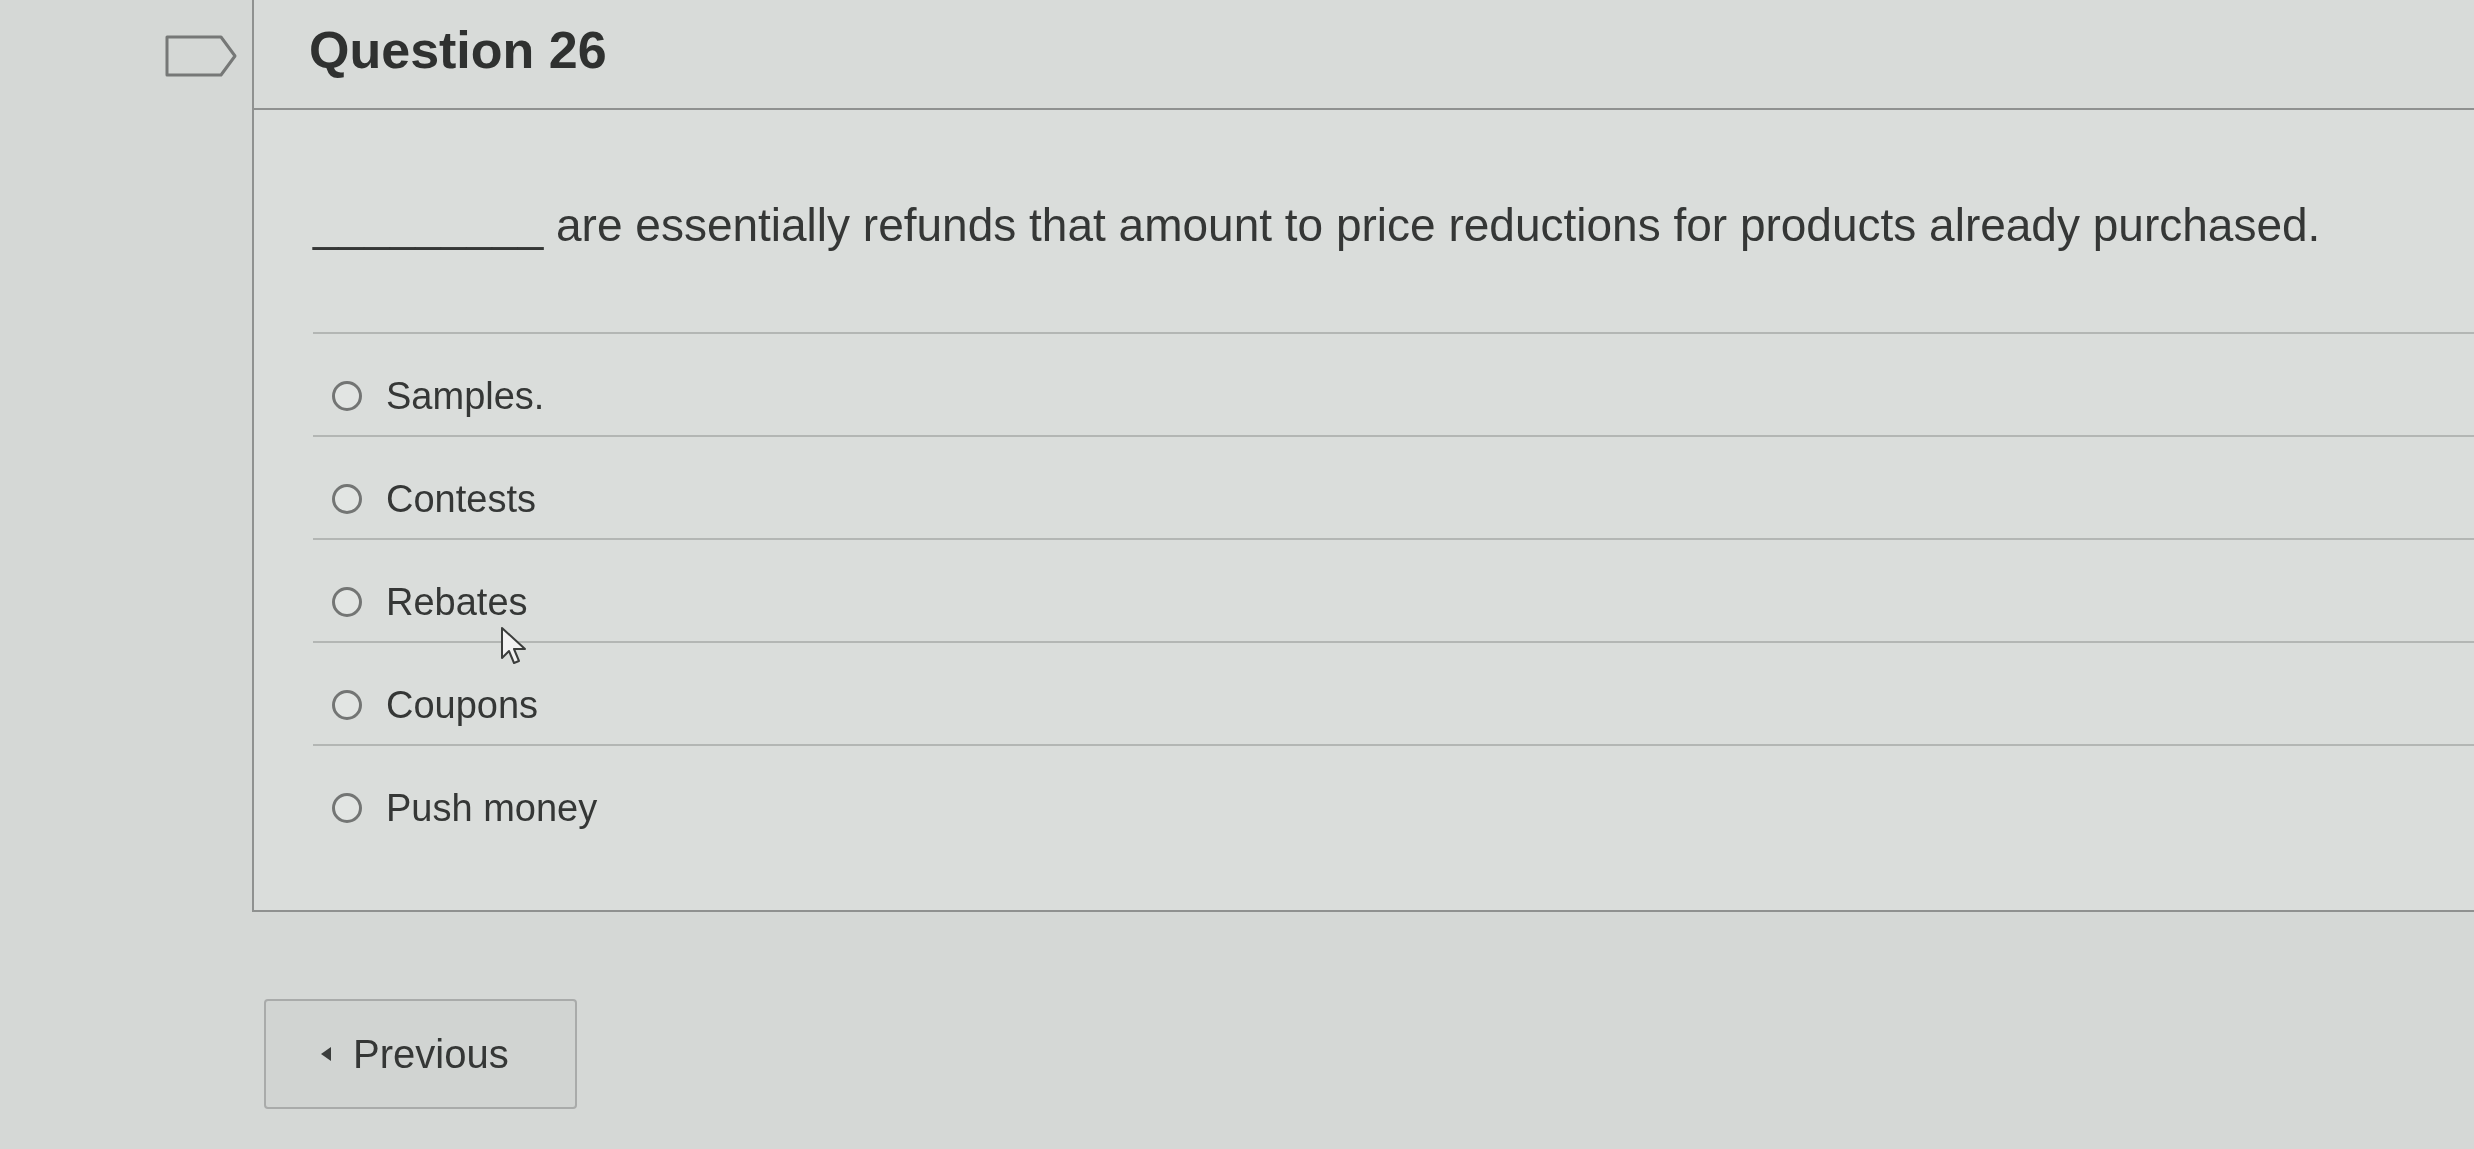 This screenshot has height=1149, width=2474. What do you see at coordinates (420, 1054) in the screenshot?
I see `previous-button: Previous` at bounding box center [420, 1054].